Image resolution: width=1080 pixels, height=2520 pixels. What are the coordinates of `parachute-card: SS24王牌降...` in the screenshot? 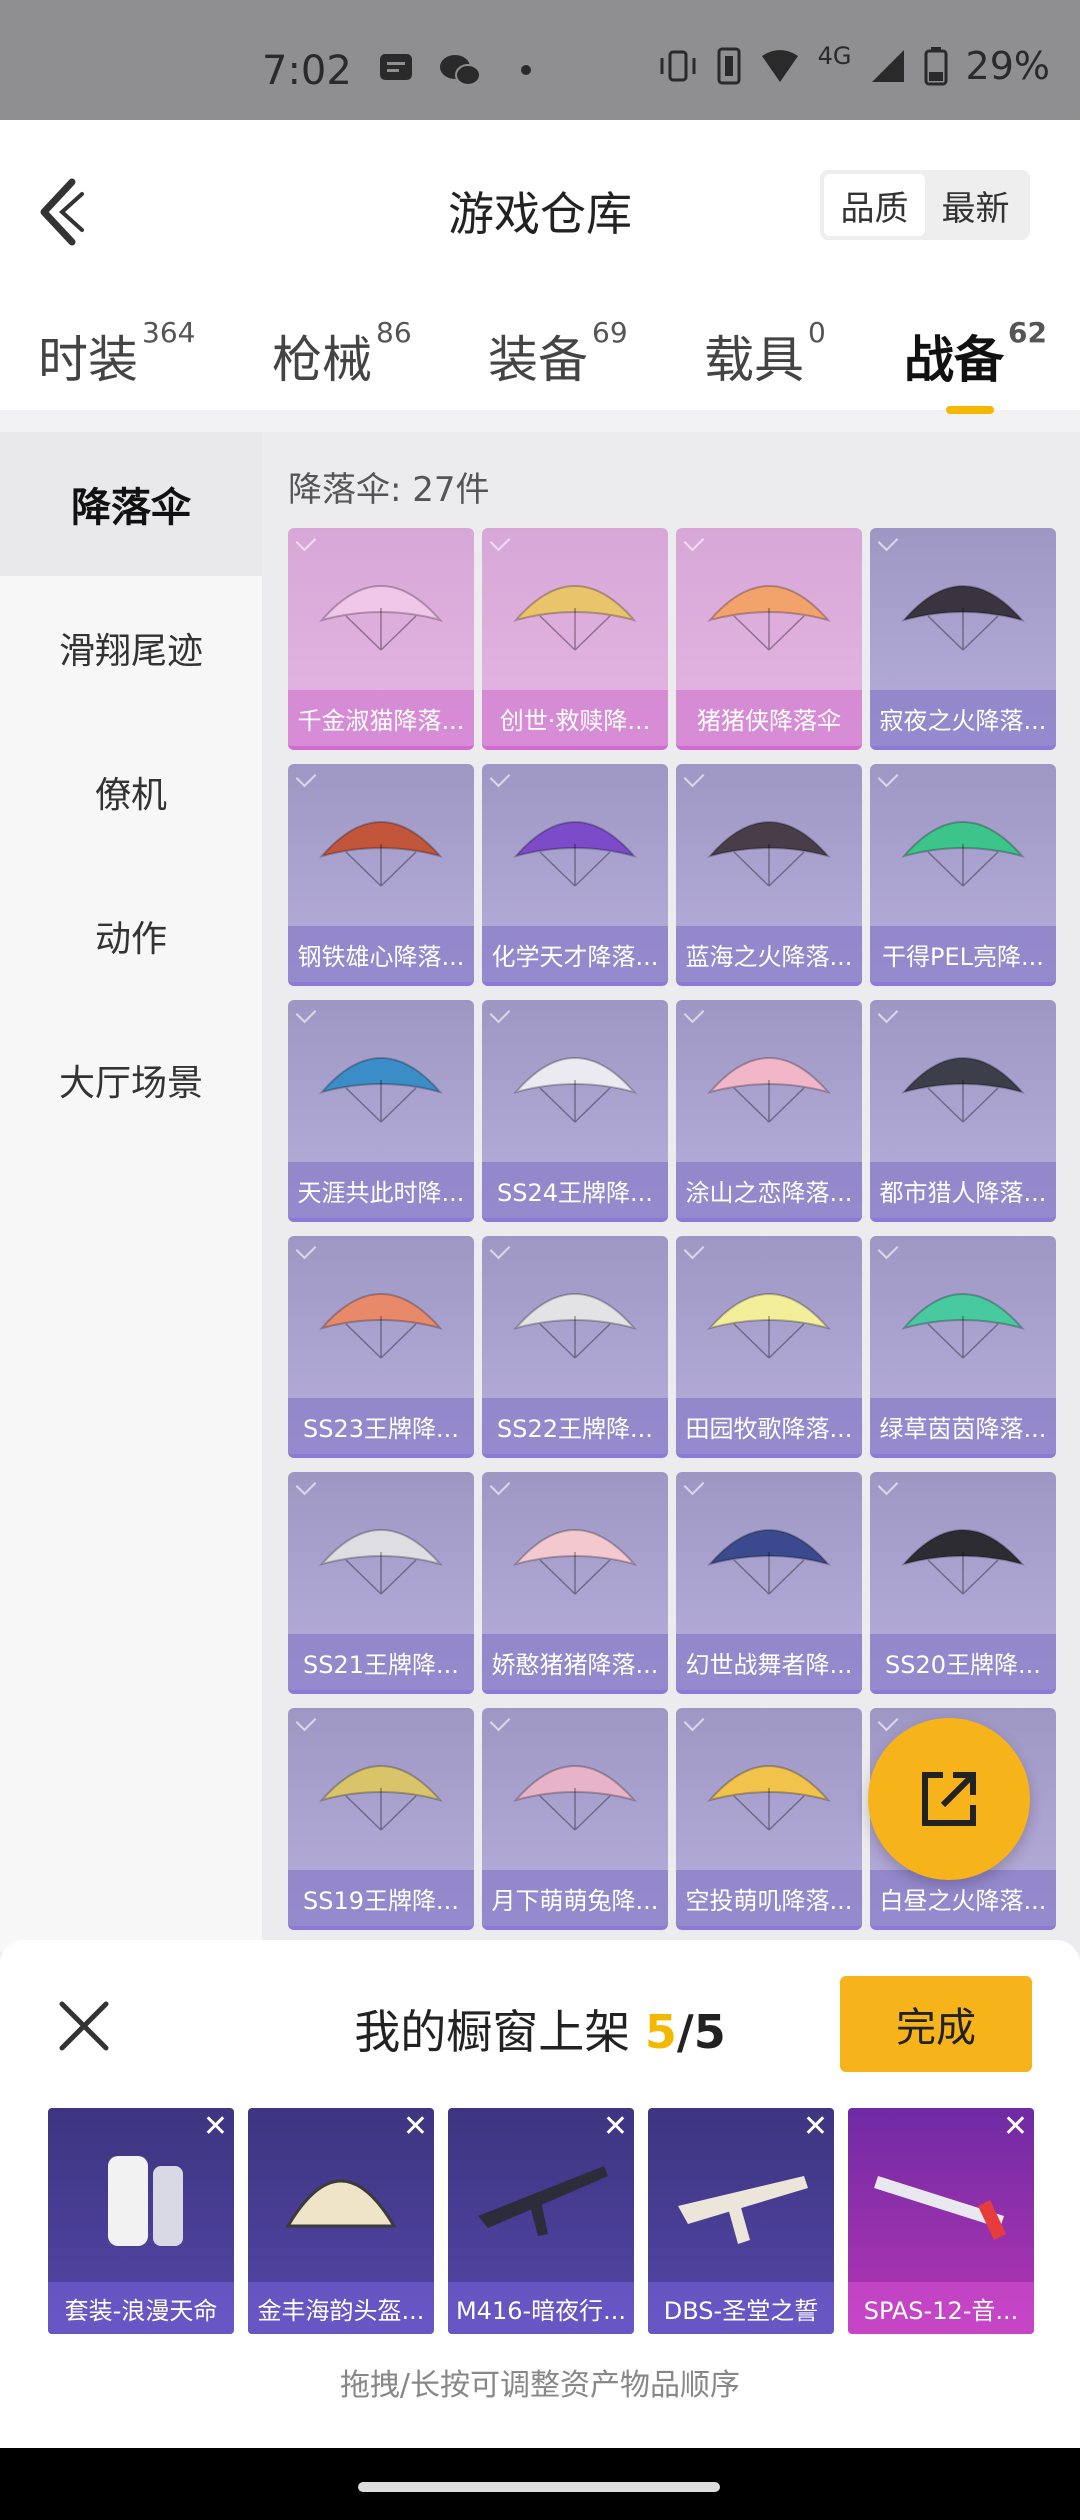 It's located at (575, 1111).